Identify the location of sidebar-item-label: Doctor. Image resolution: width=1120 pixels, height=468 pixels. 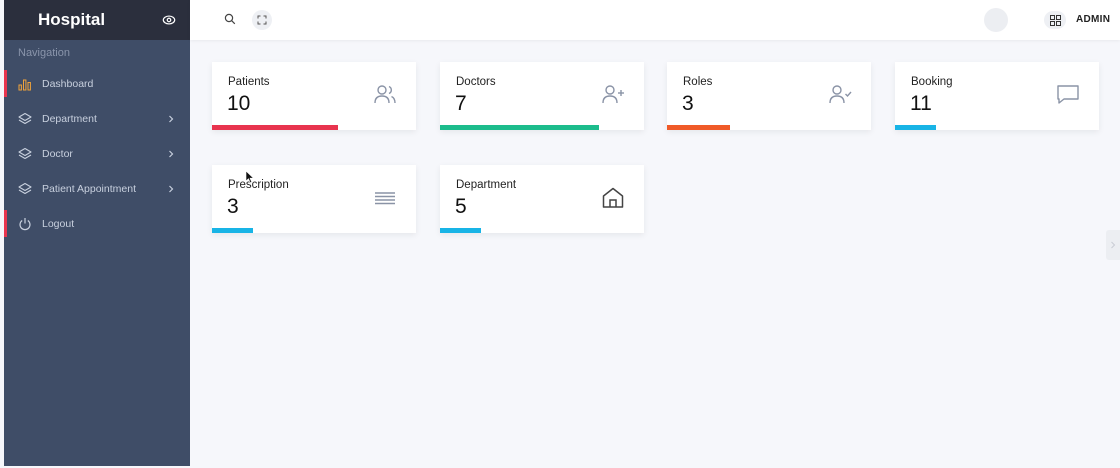
(57, 153).